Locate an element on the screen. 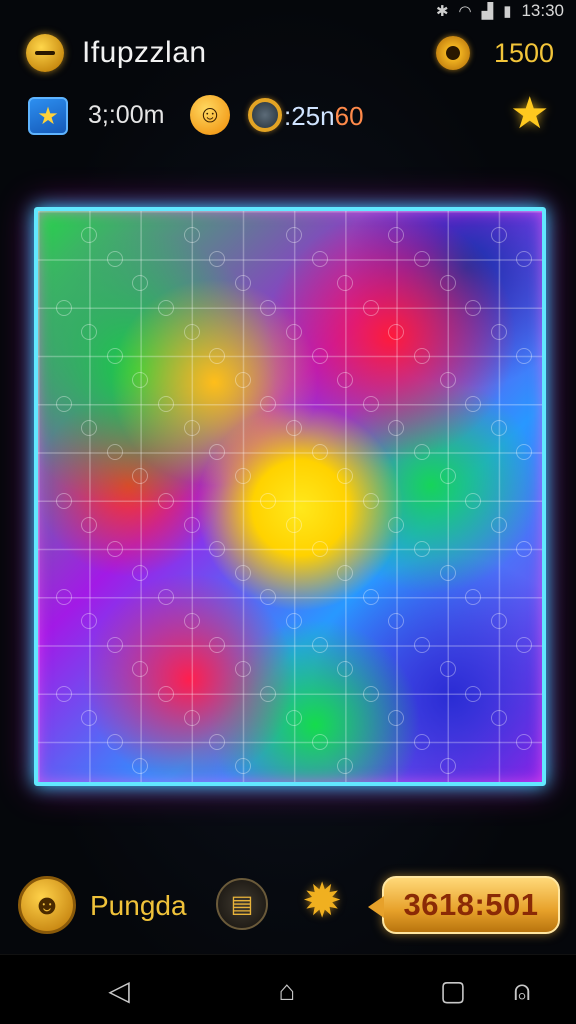  menu-button is located at coordinates (45, 53).